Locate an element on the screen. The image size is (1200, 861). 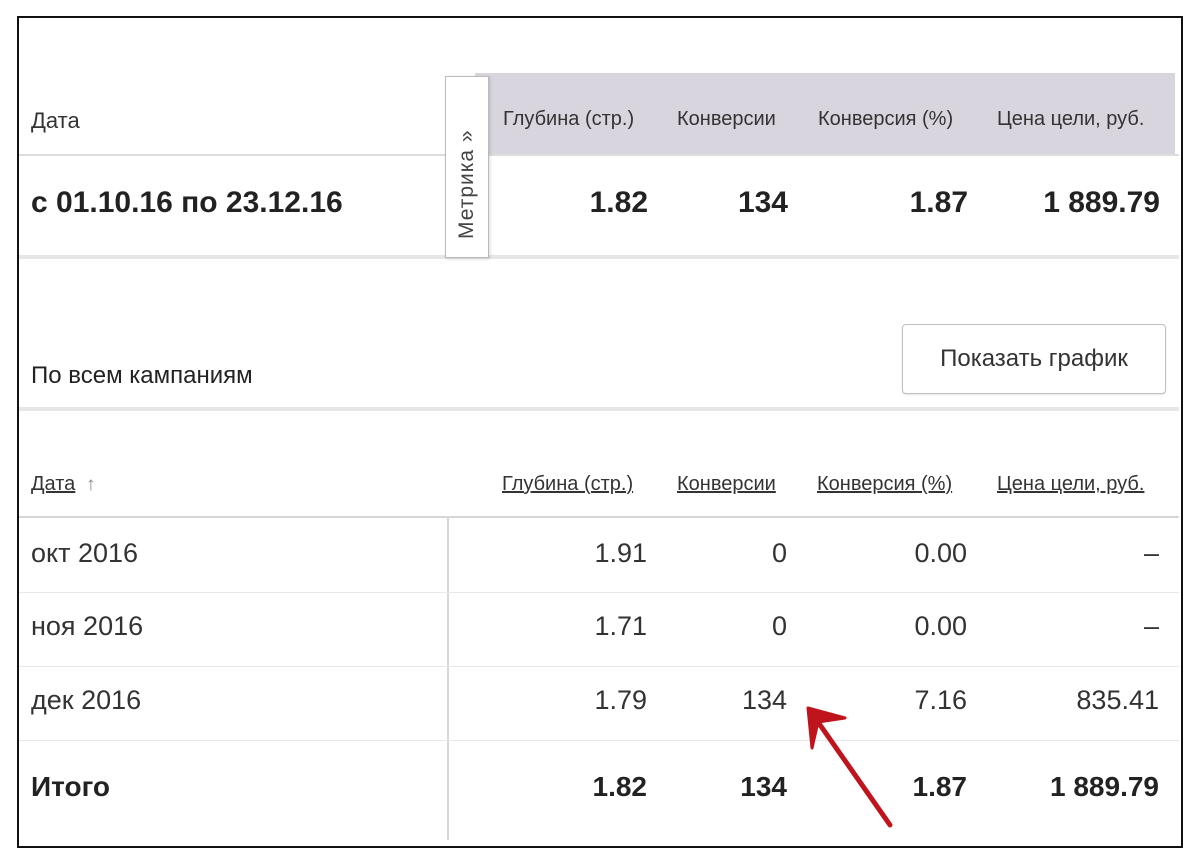
column-header-date: Дата is located at coordinates (53, 484).